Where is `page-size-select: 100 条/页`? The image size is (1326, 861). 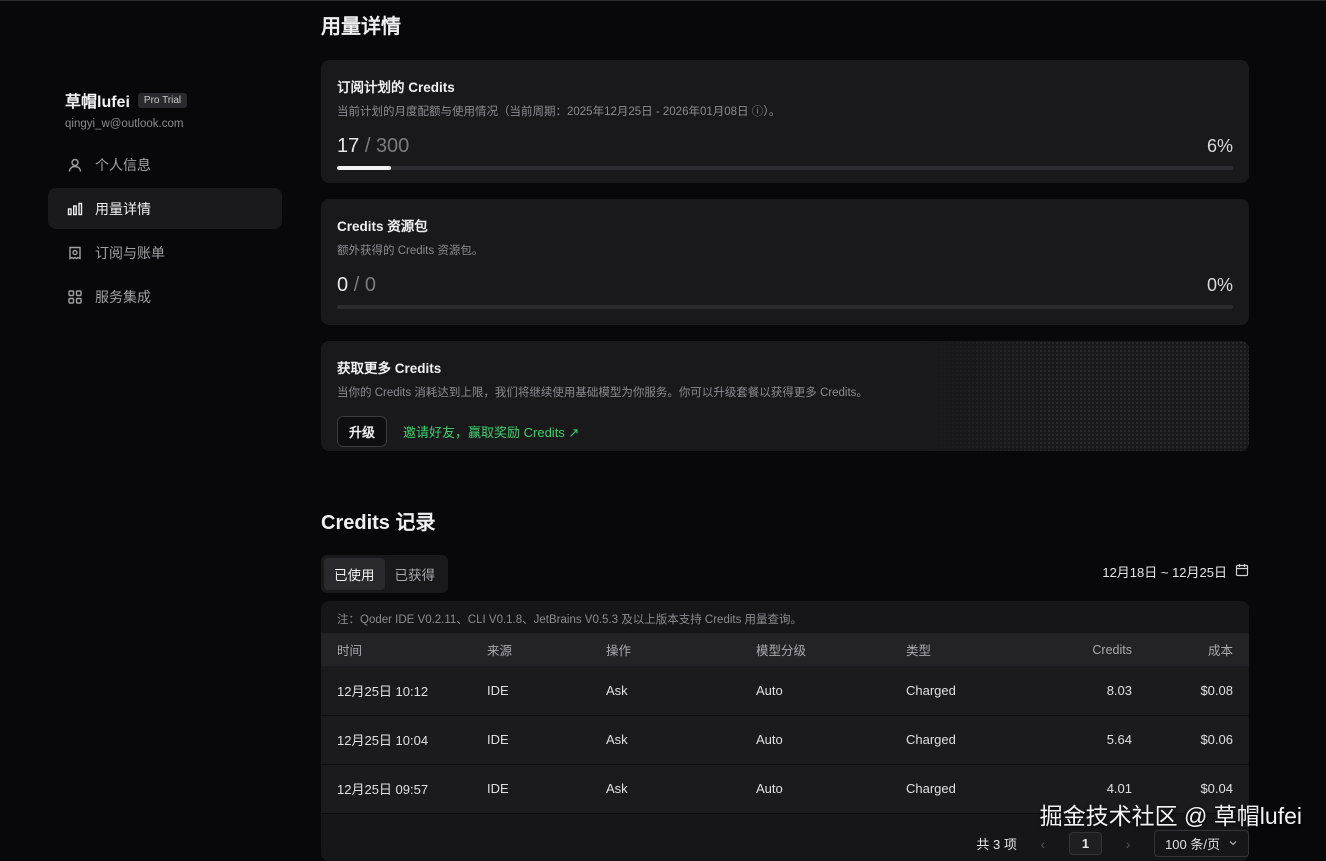 page-size-select: 100 条/页 is located at coordinates (1201, 843).